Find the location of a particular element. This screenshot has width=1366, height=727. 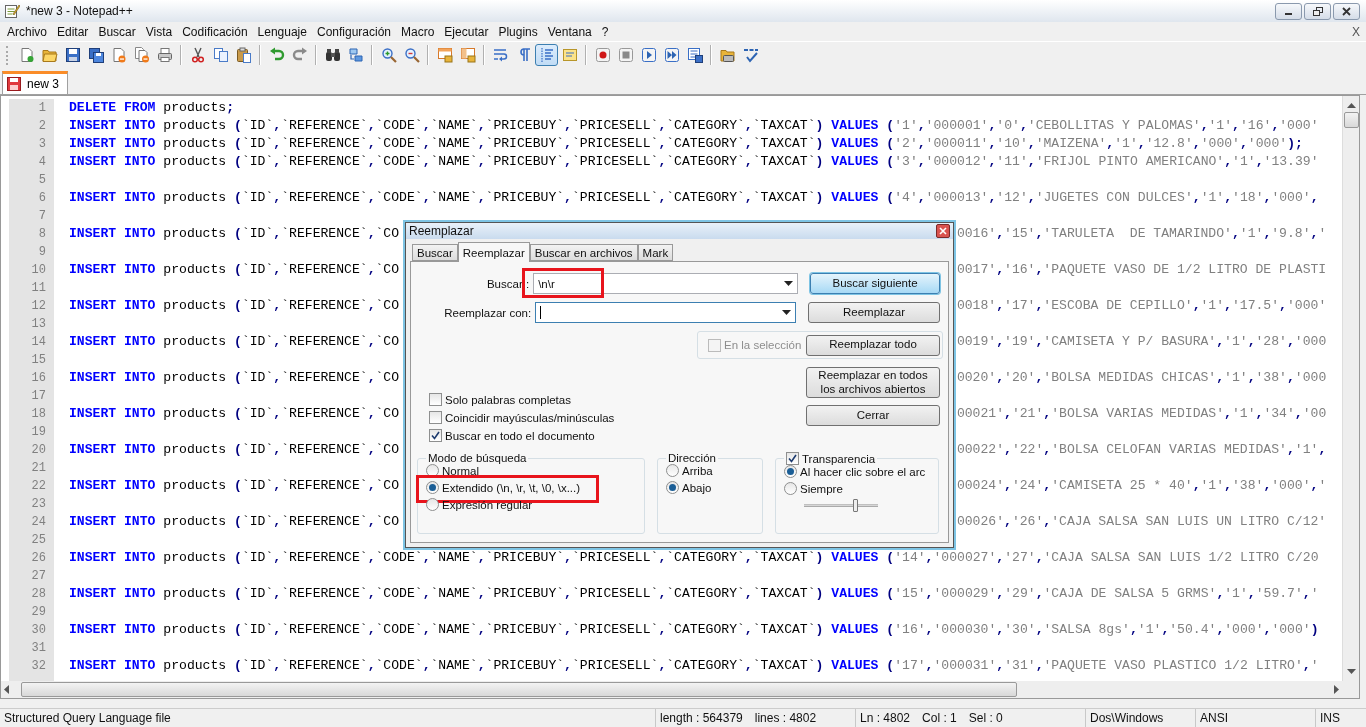

line-number: 32 is located at coordinates (31, 666).